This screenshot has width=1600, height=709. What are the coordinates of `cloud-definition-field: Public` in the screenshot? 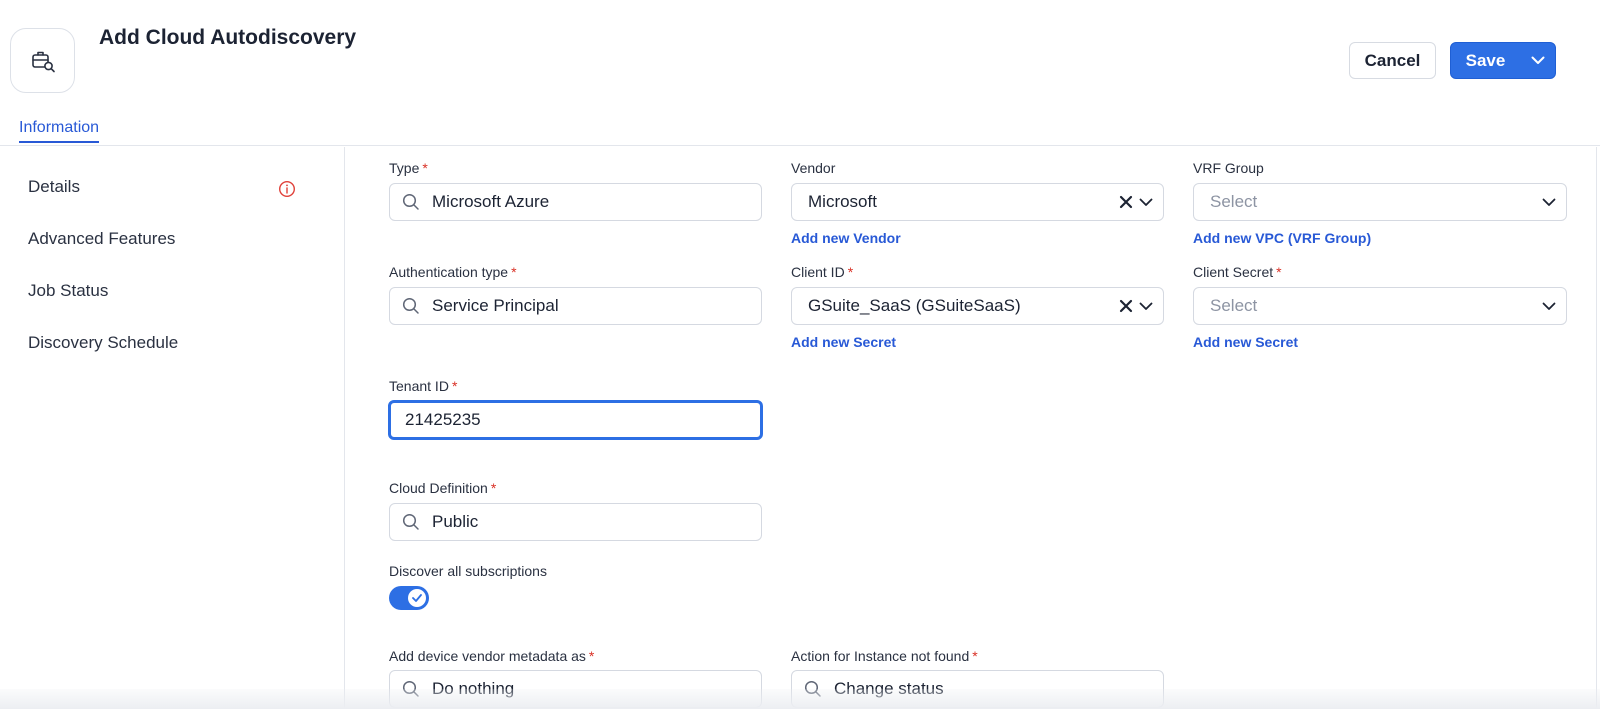 It's located at (575, 522).